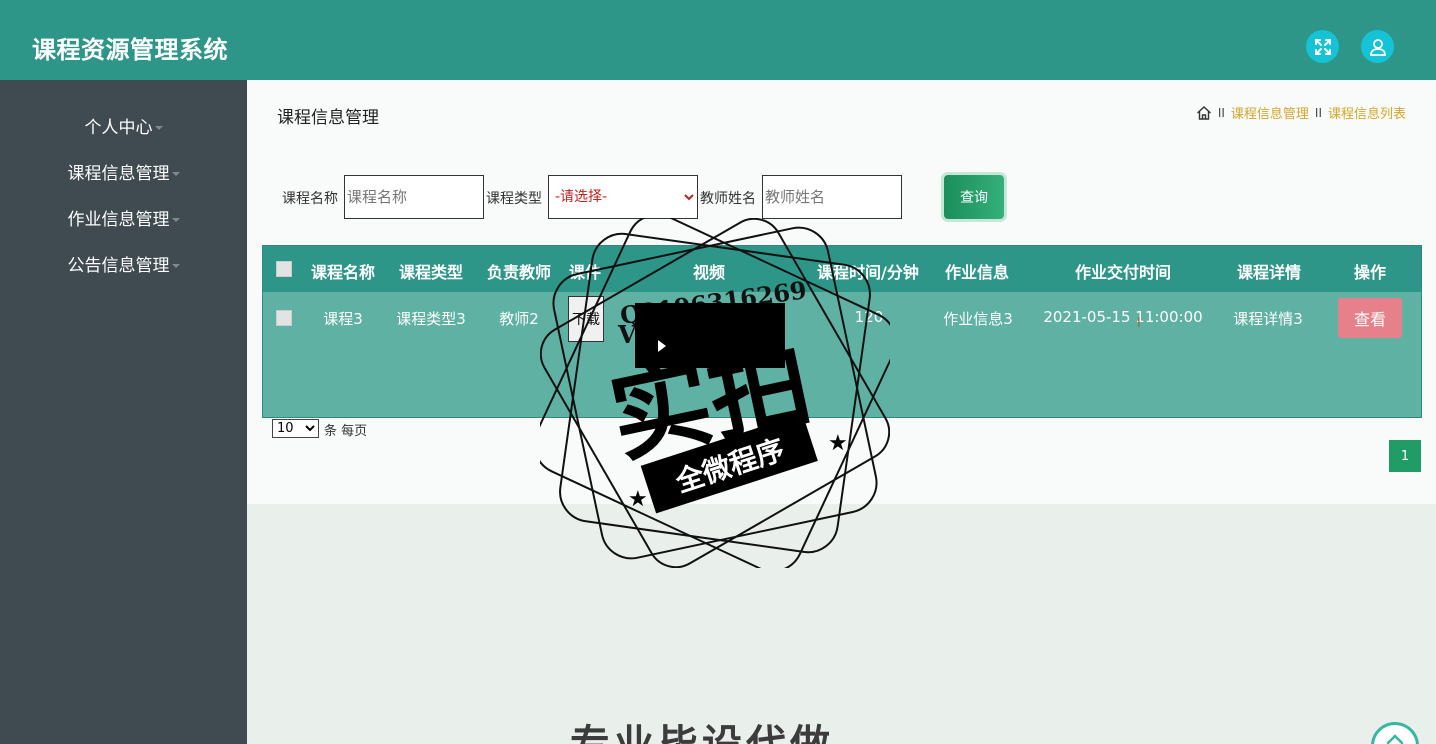  Describe the element at coordinates (295, 428) in the screenshot. I see `page-size-select: 10` at that location.